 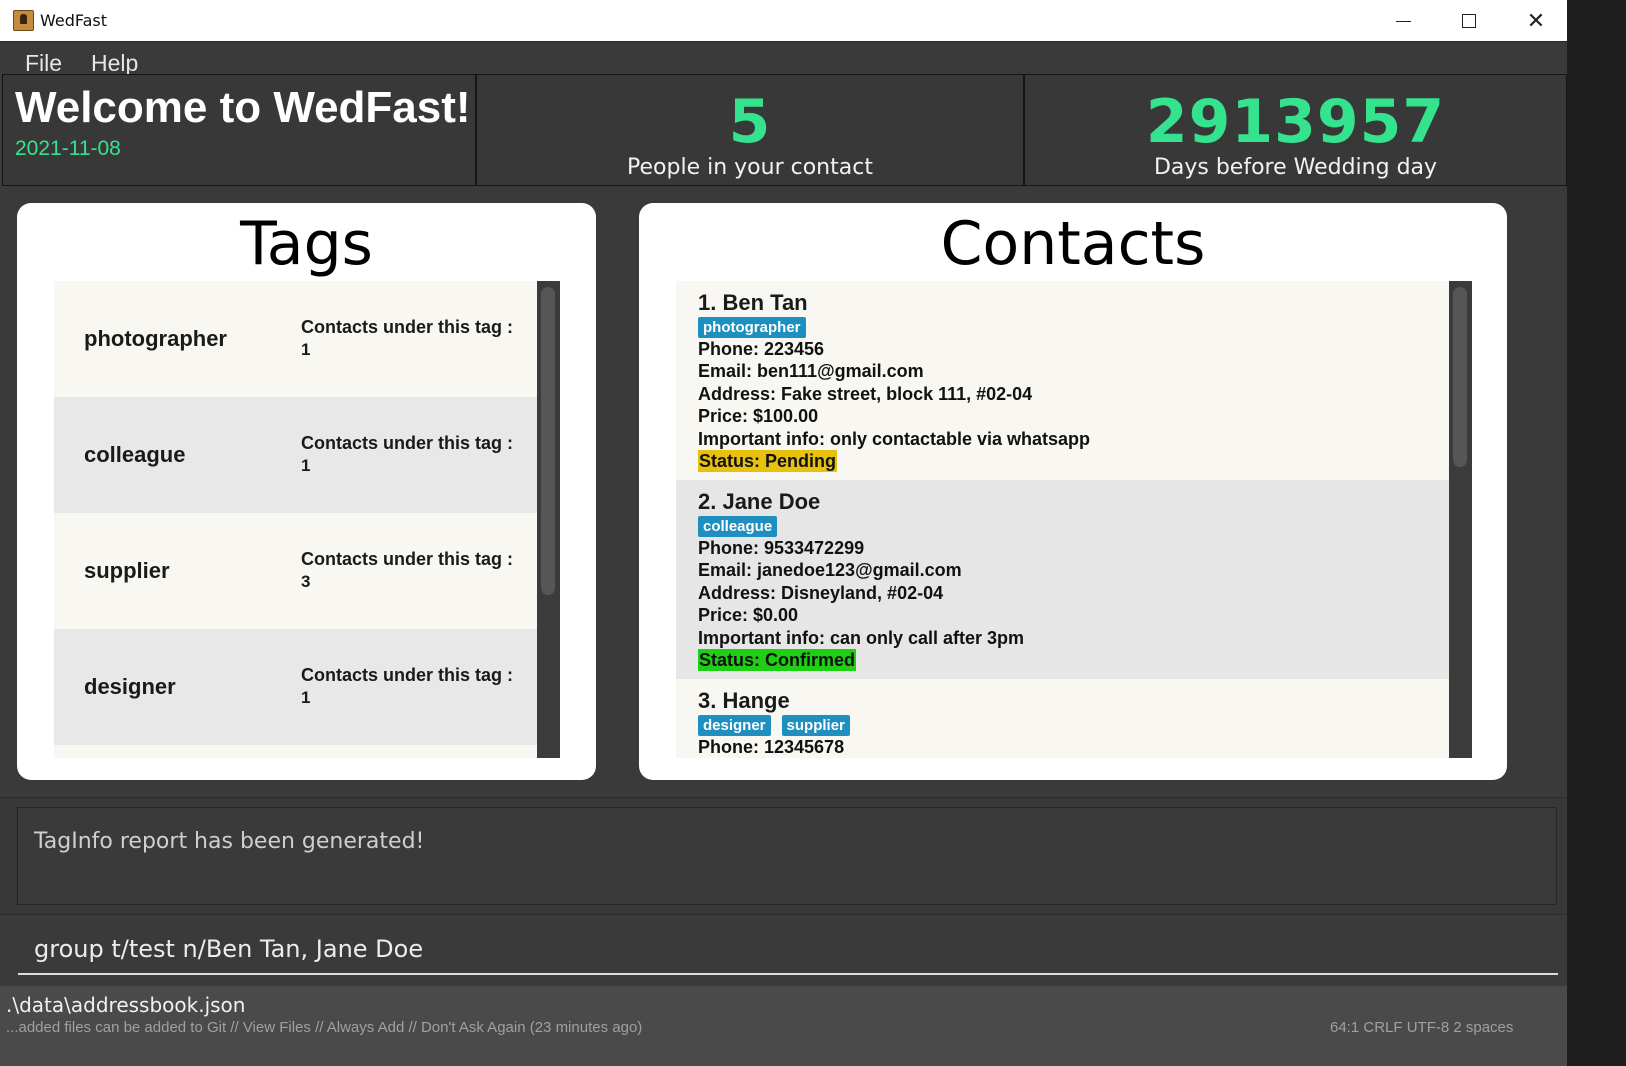 I want to click on tag-row-supplier: supplier Contacts under this tag : 3, so click(x=295, y=571).